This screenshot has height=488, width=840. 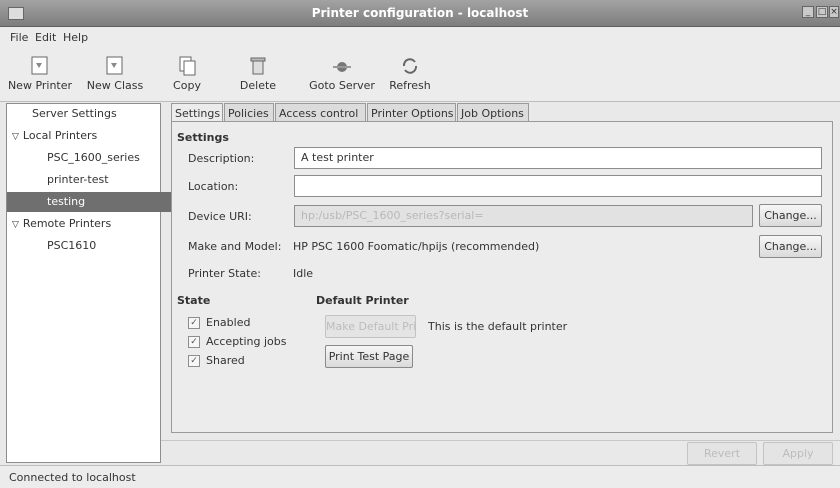 I want to click on maximize-icon: □, so click(x=822, y=12).